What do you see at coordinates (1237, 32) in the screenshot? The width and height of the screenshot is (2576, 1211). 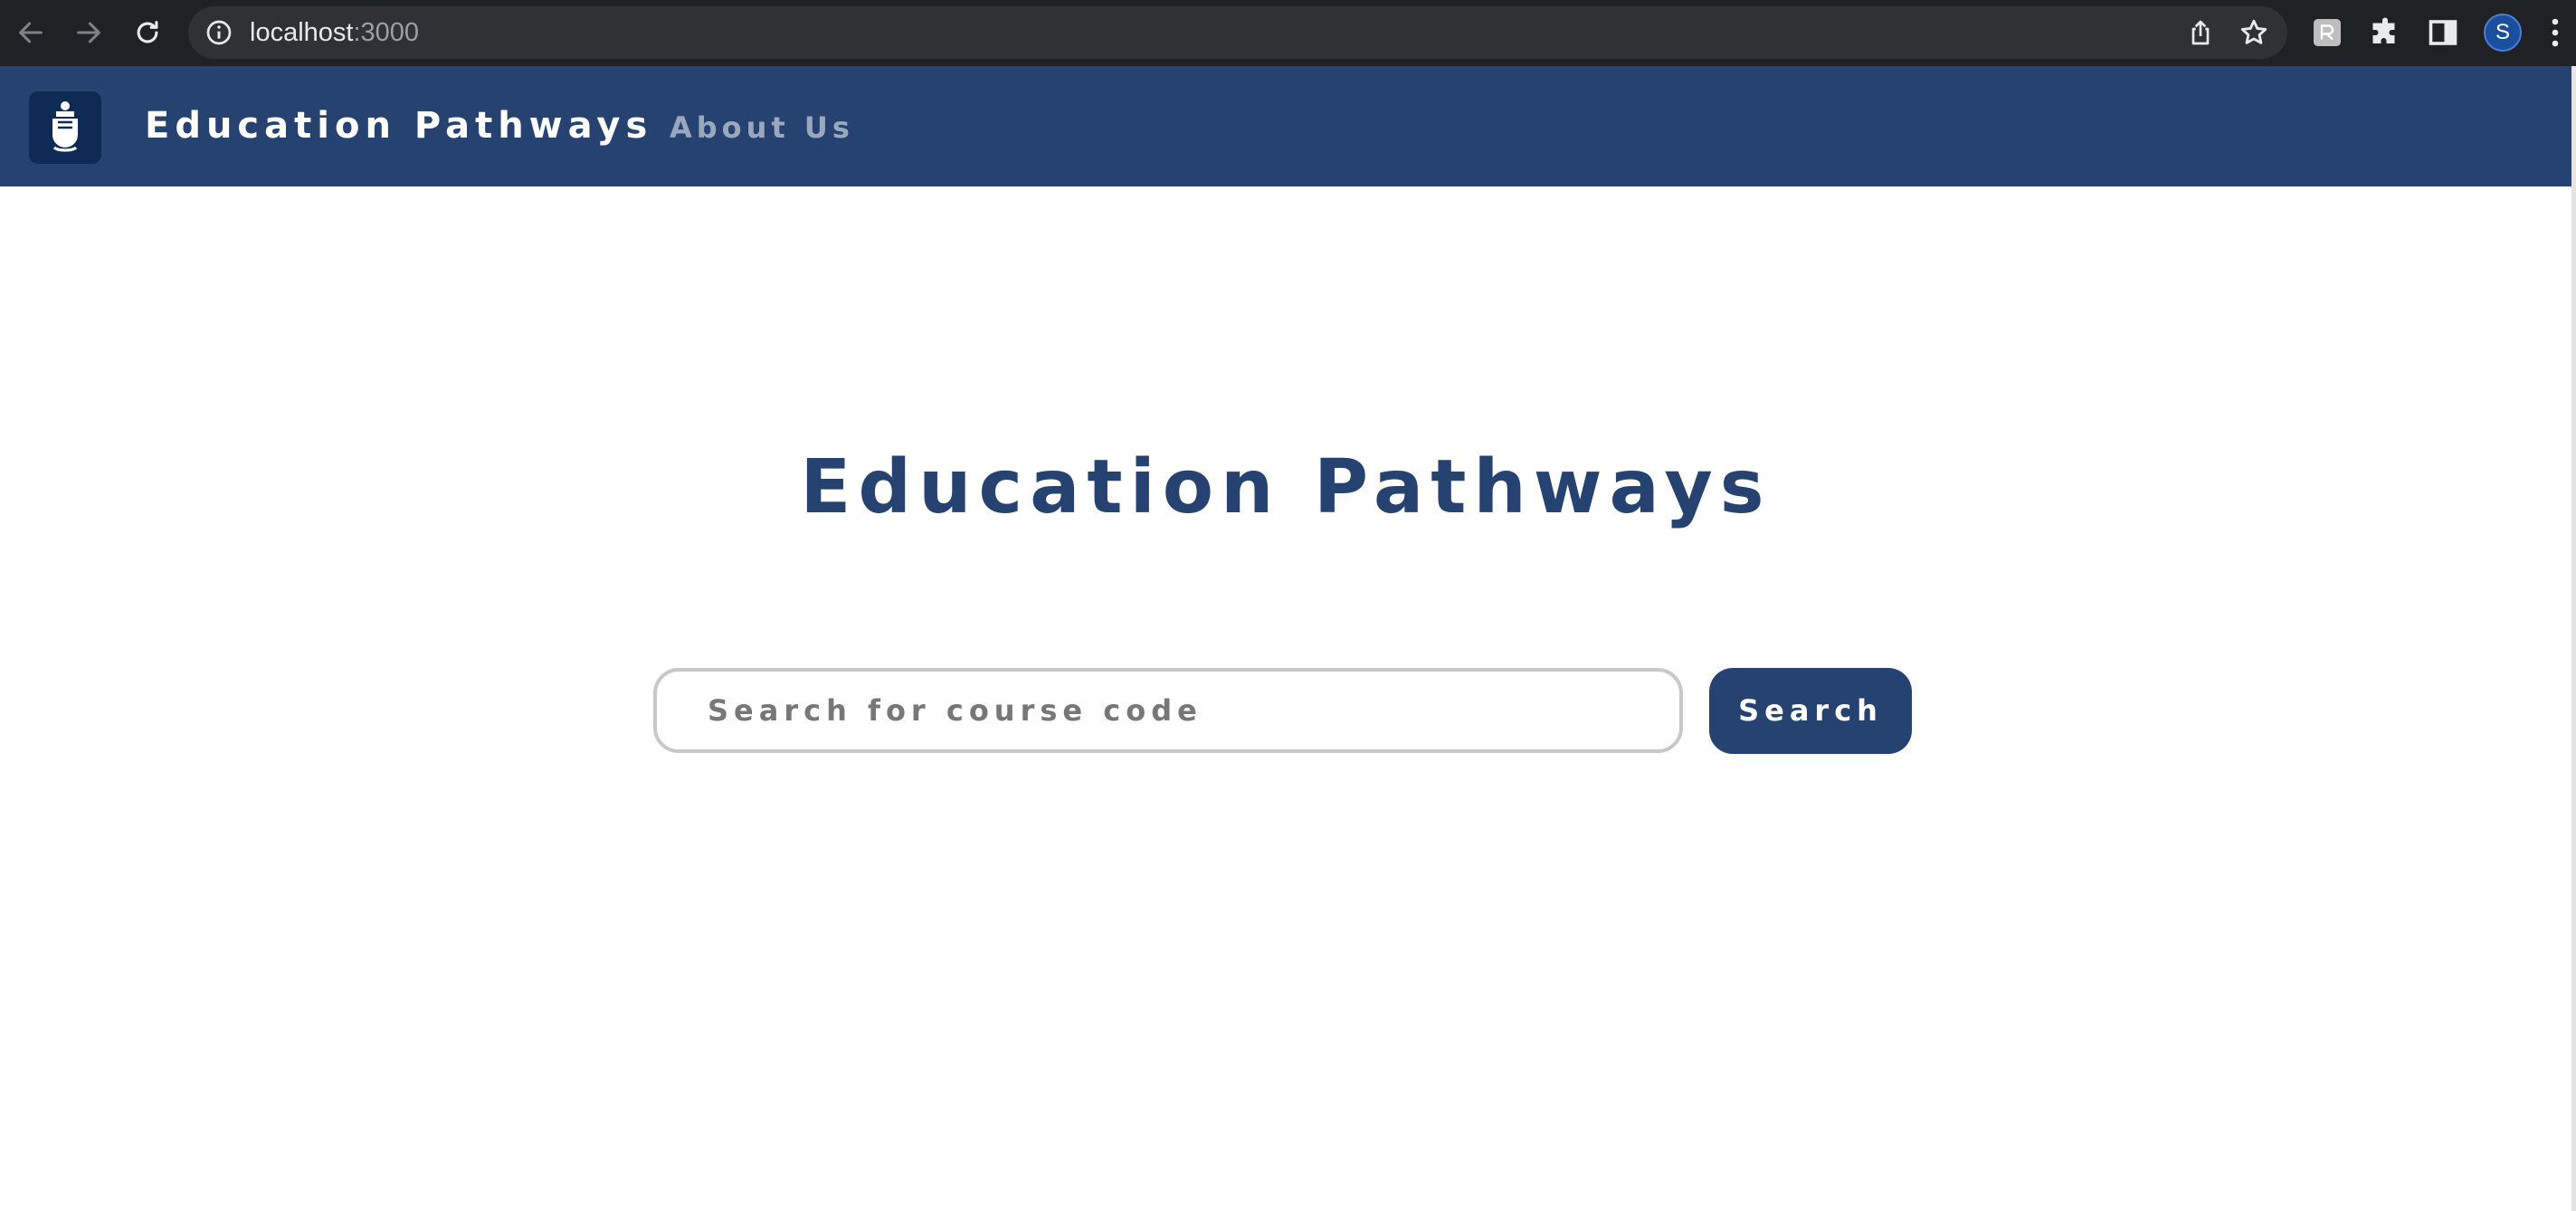 I see `address-bar: localhost:3000` at bounding box center [1237, 32].